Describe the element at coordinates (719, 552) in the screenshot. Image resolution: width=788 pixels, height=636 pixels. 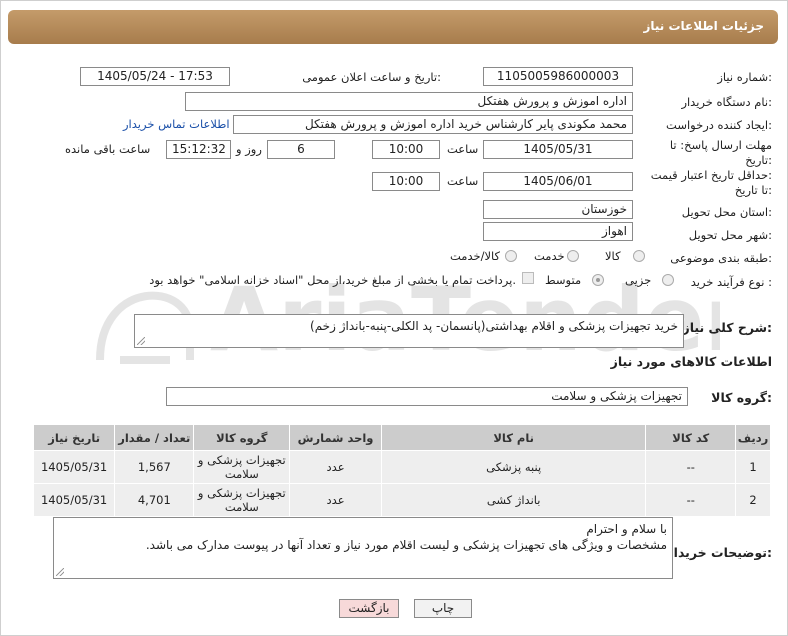
I see `buyer-notes-label: توضیحات خریدار:` at that location.